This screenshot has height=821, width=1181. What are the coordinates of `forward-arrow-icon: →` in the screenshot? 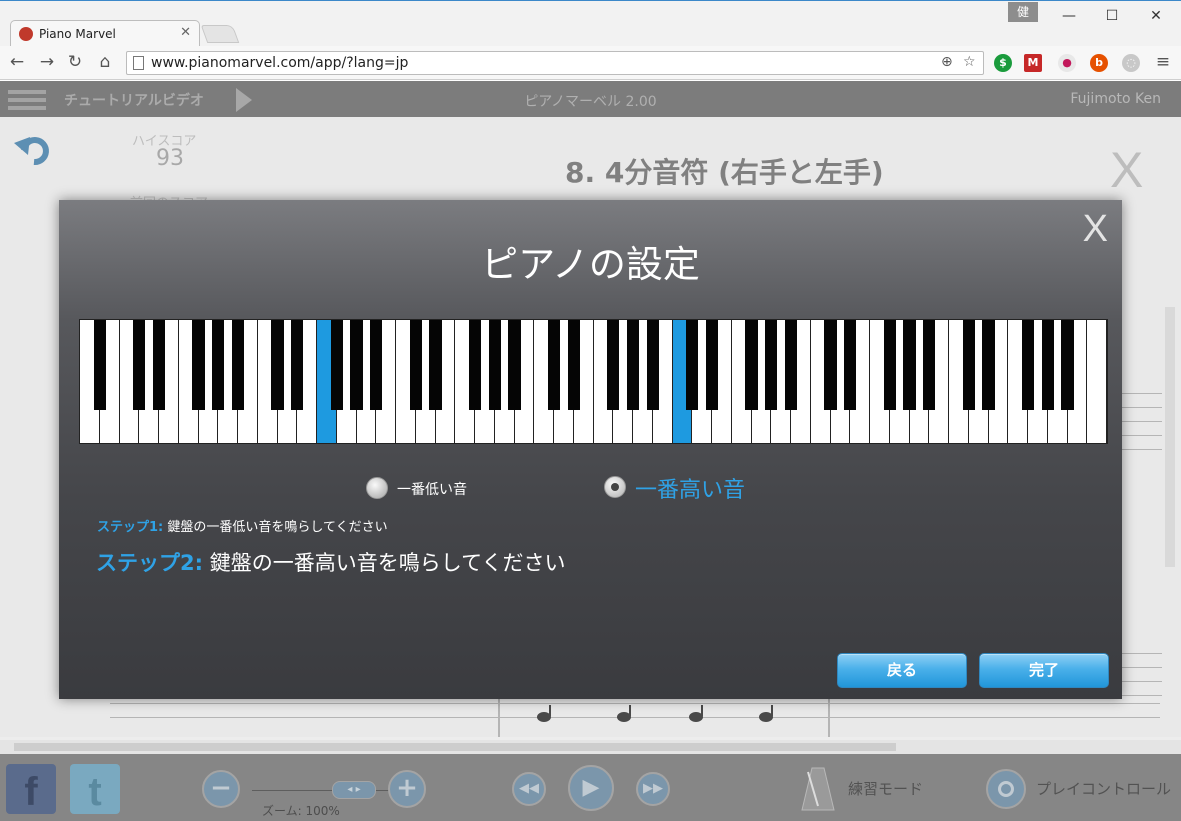 It's located at (47, 62).